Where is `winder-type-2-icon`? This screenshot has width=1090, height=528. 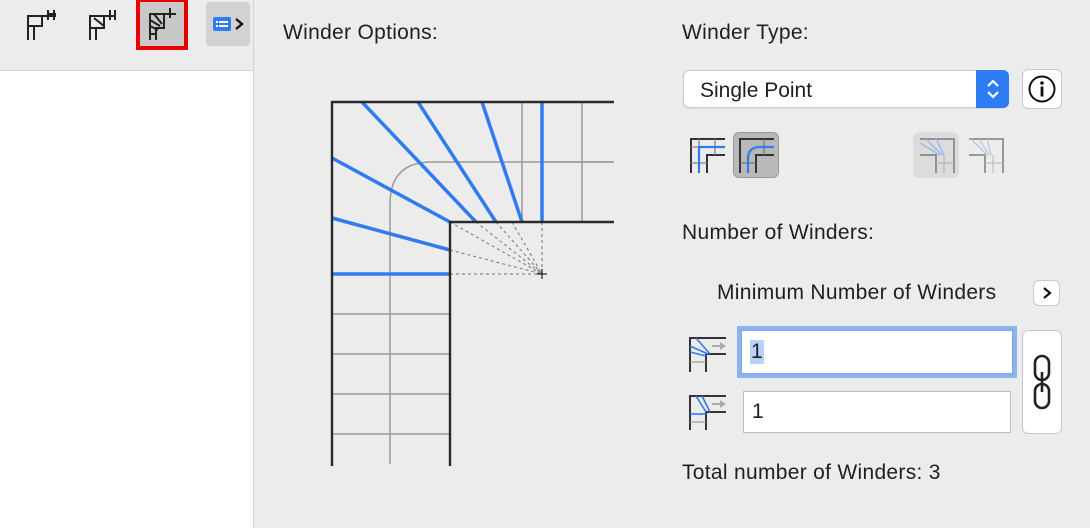 winder-type-2-icon is located at coordinates (756, 155).